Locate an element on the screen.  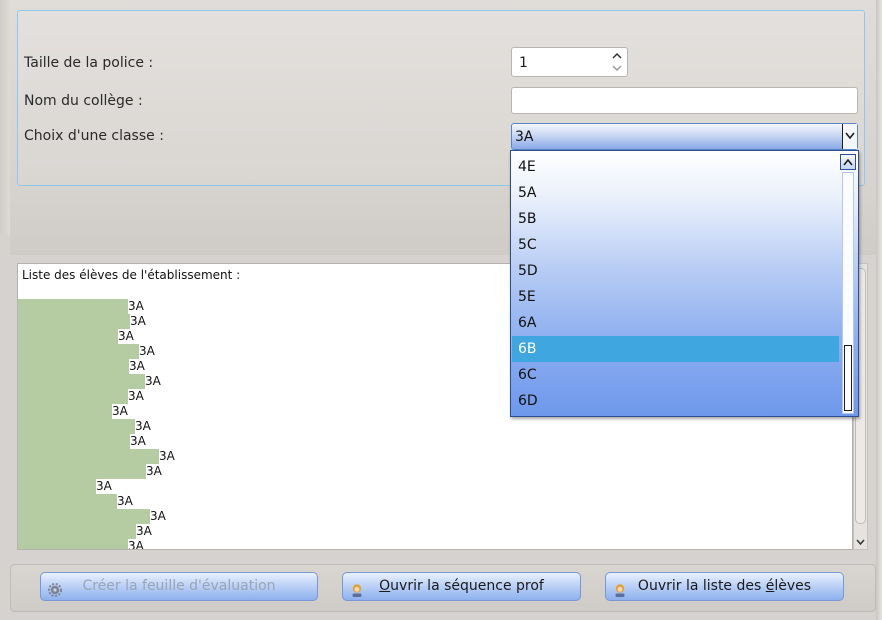
font-size-value: 1 is located at coordinates (523, 63).